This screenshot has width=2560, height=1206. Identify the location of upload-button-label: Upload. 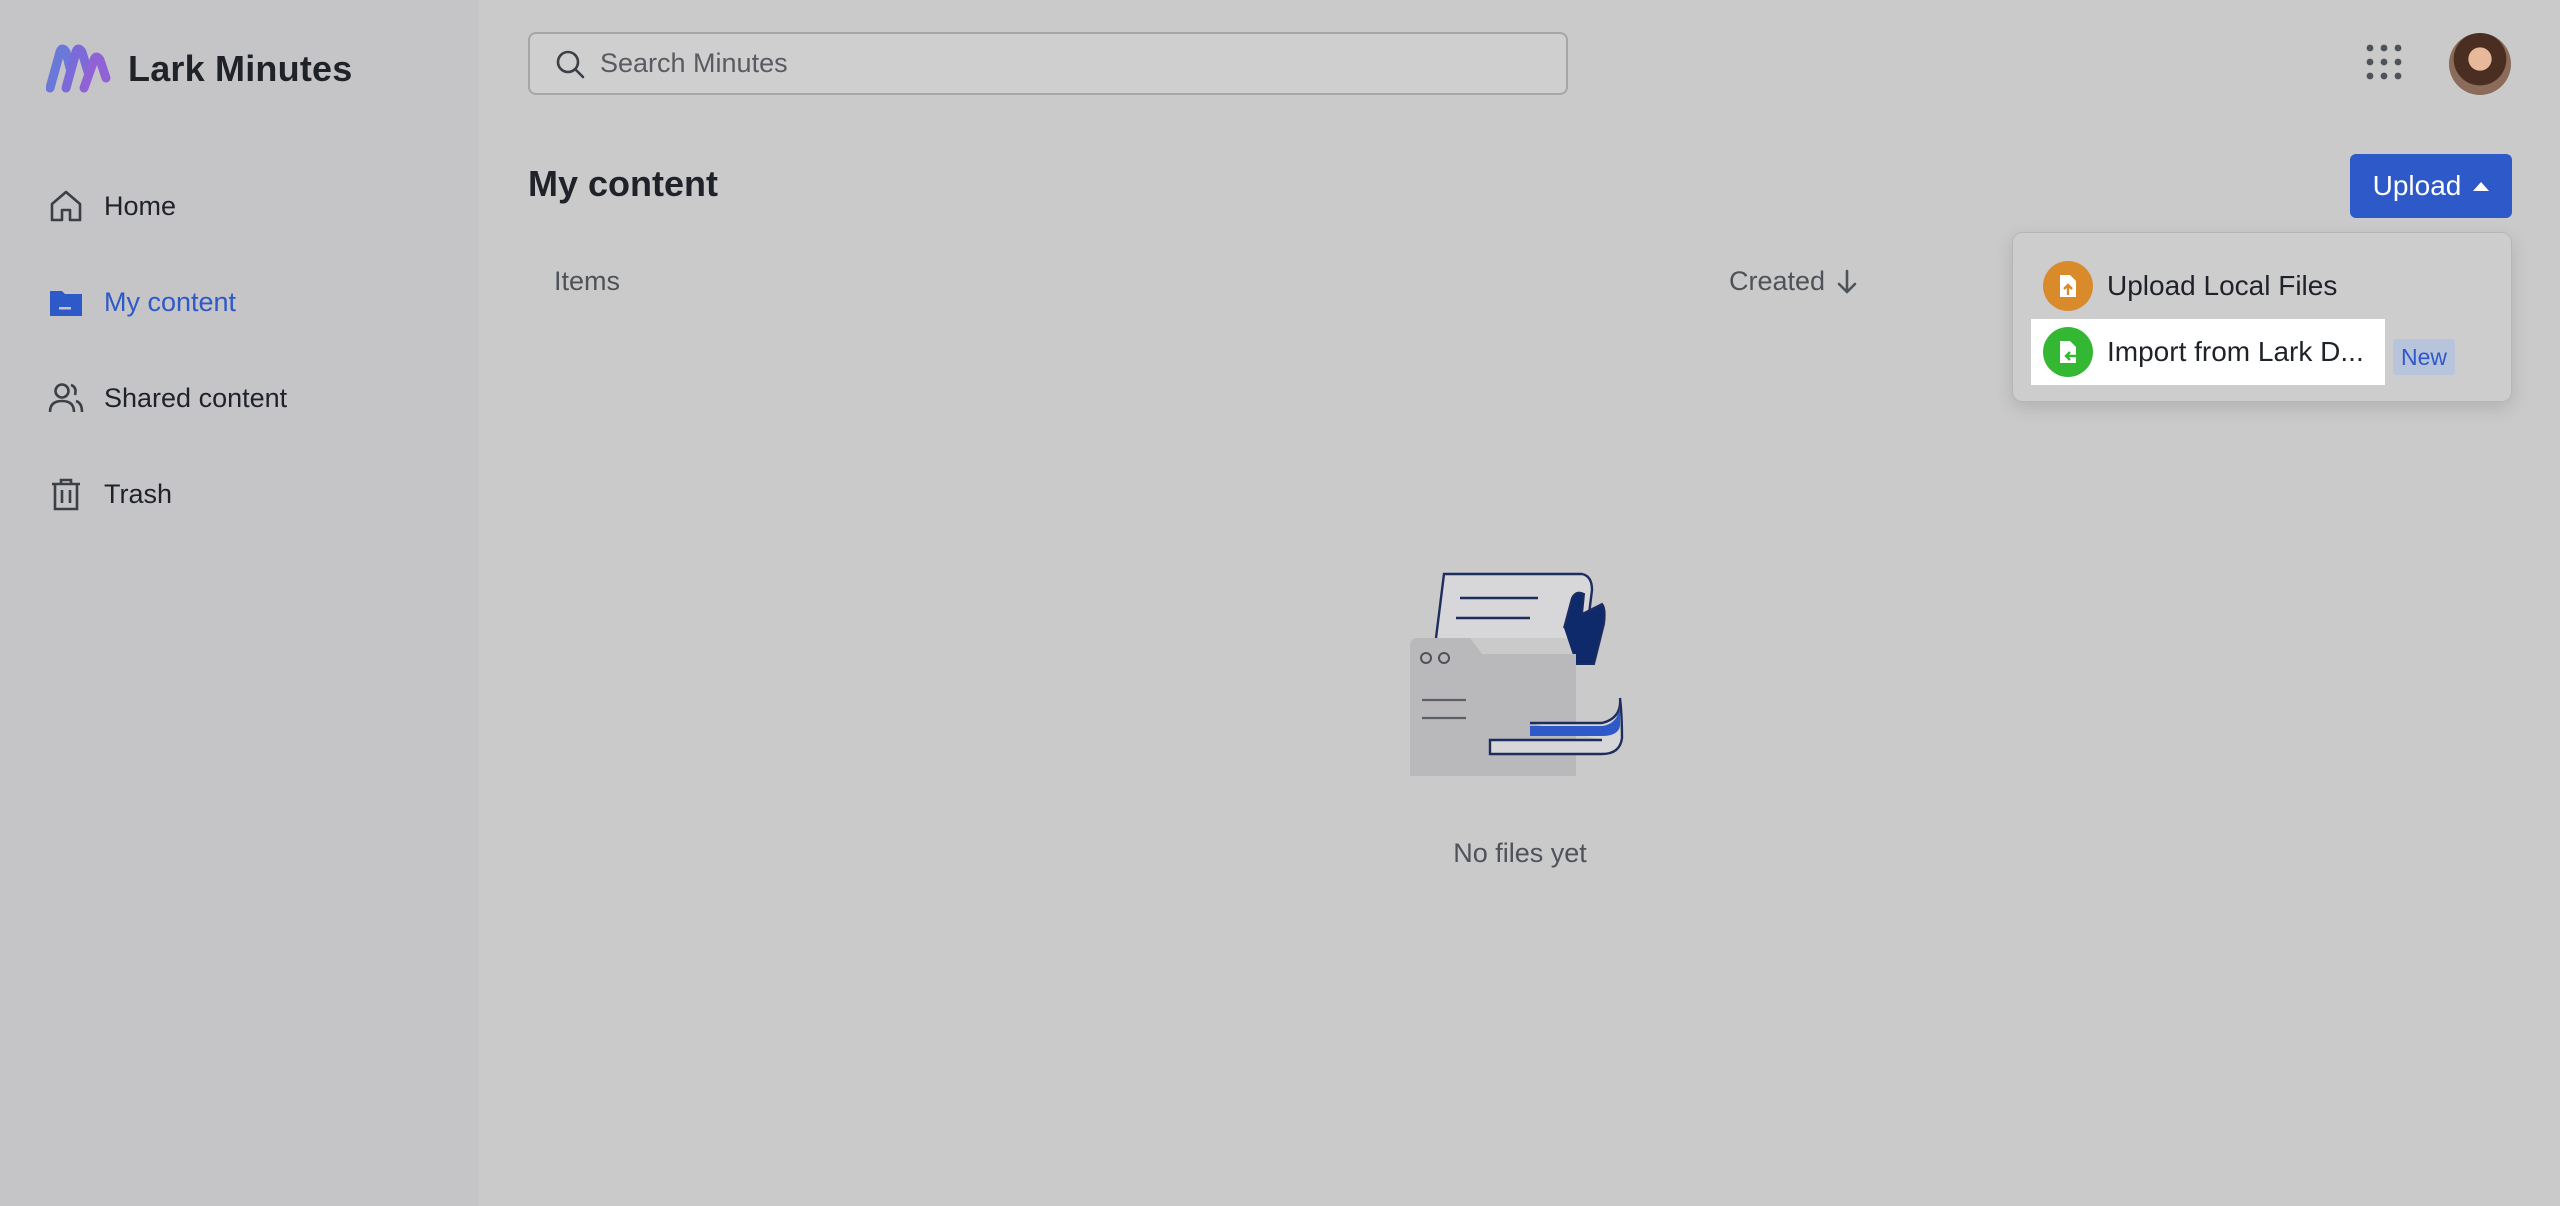
(2417, 185).